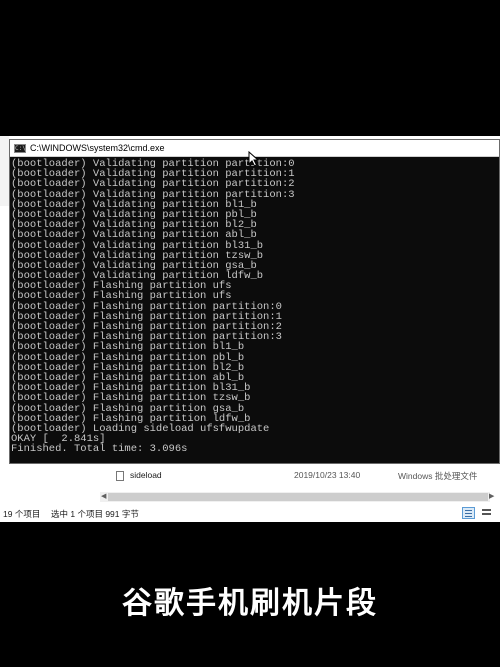 The height and width of the screenshot is (667, 500). I want to click on file-row-sideload: sideload 2019/10/23 13:40 Windows 批处理文件, so click(300, 476).